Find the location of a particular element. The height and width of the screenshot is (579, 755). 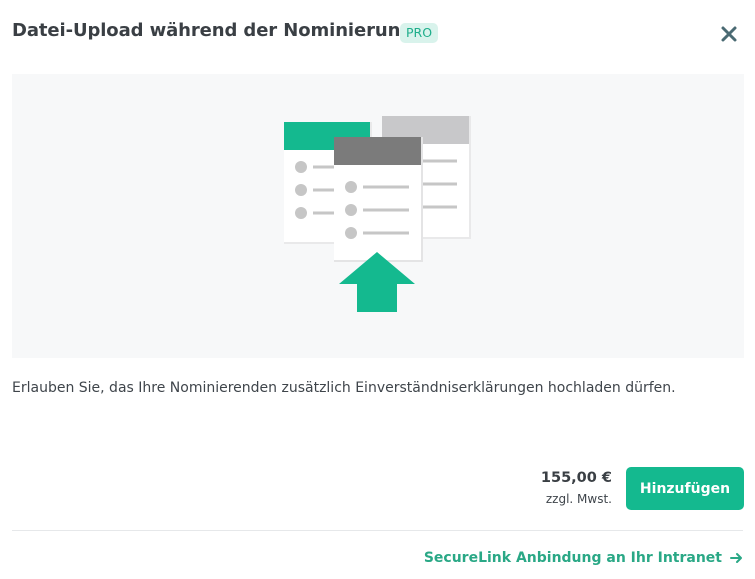

document-upload-illustration is located at coordinates (377, 214).